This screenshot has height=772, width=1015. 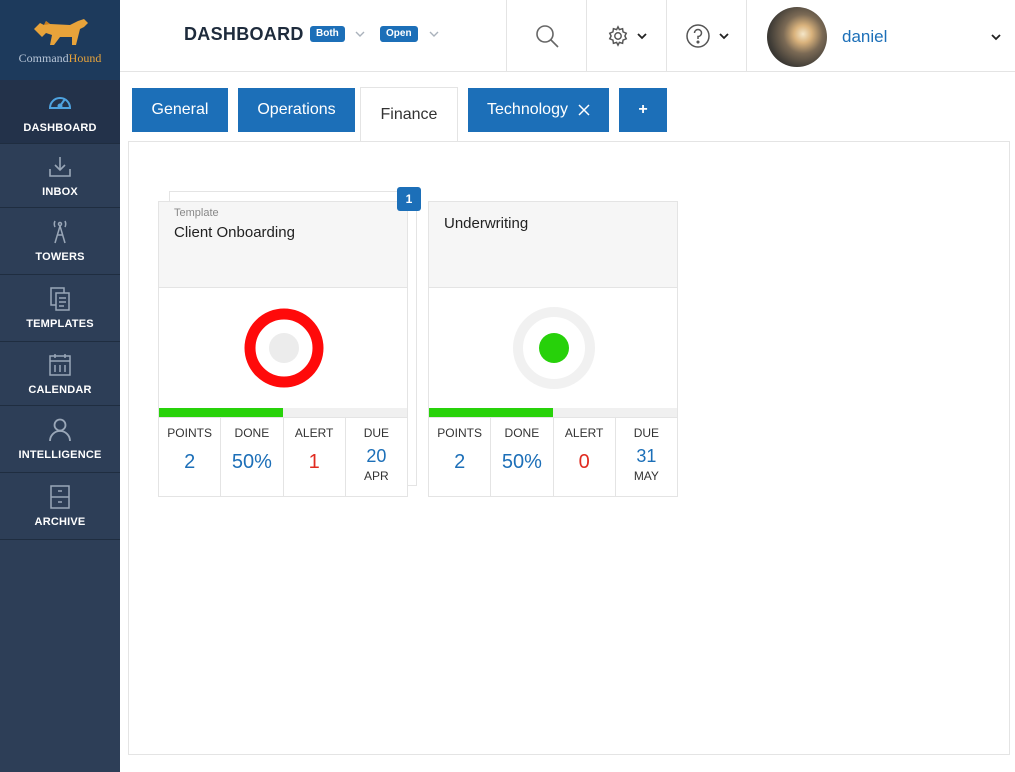 I want to click on sidebar-item-intelligence: INTELLIGENCE, so click(x=60, y=439).